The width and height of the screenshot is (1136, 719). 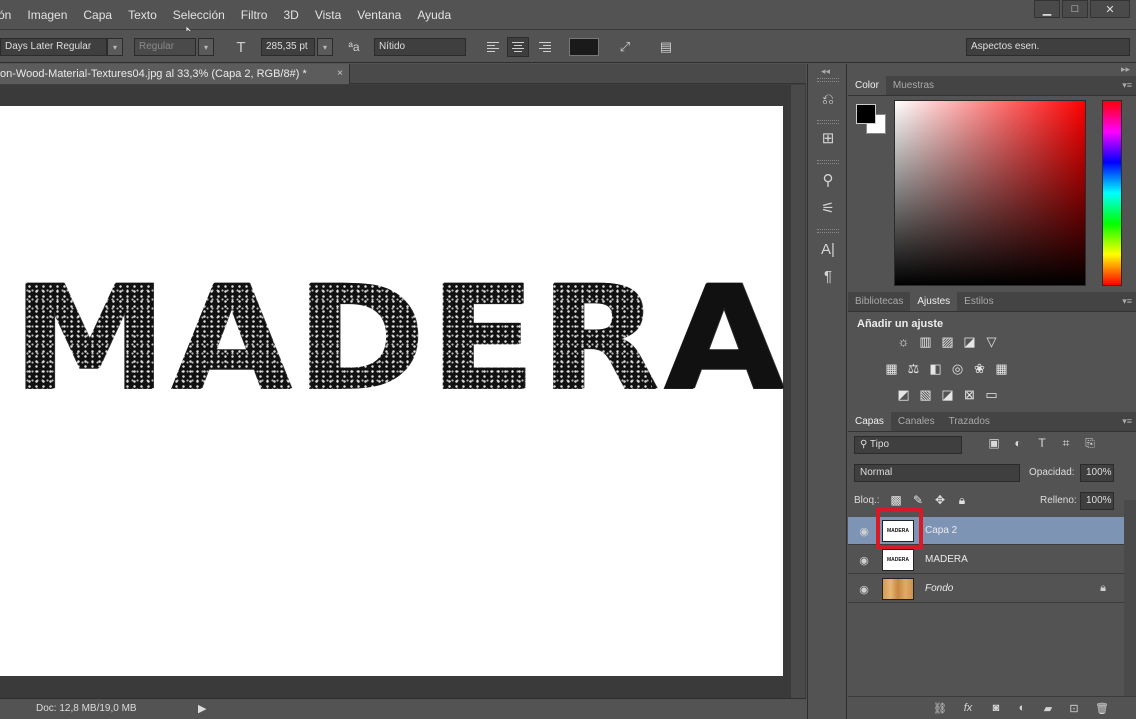 What do you see at coordinates (1110, 9) in the screenshot?
I see `close-button: ✕` at bounding box center [1110, 9].